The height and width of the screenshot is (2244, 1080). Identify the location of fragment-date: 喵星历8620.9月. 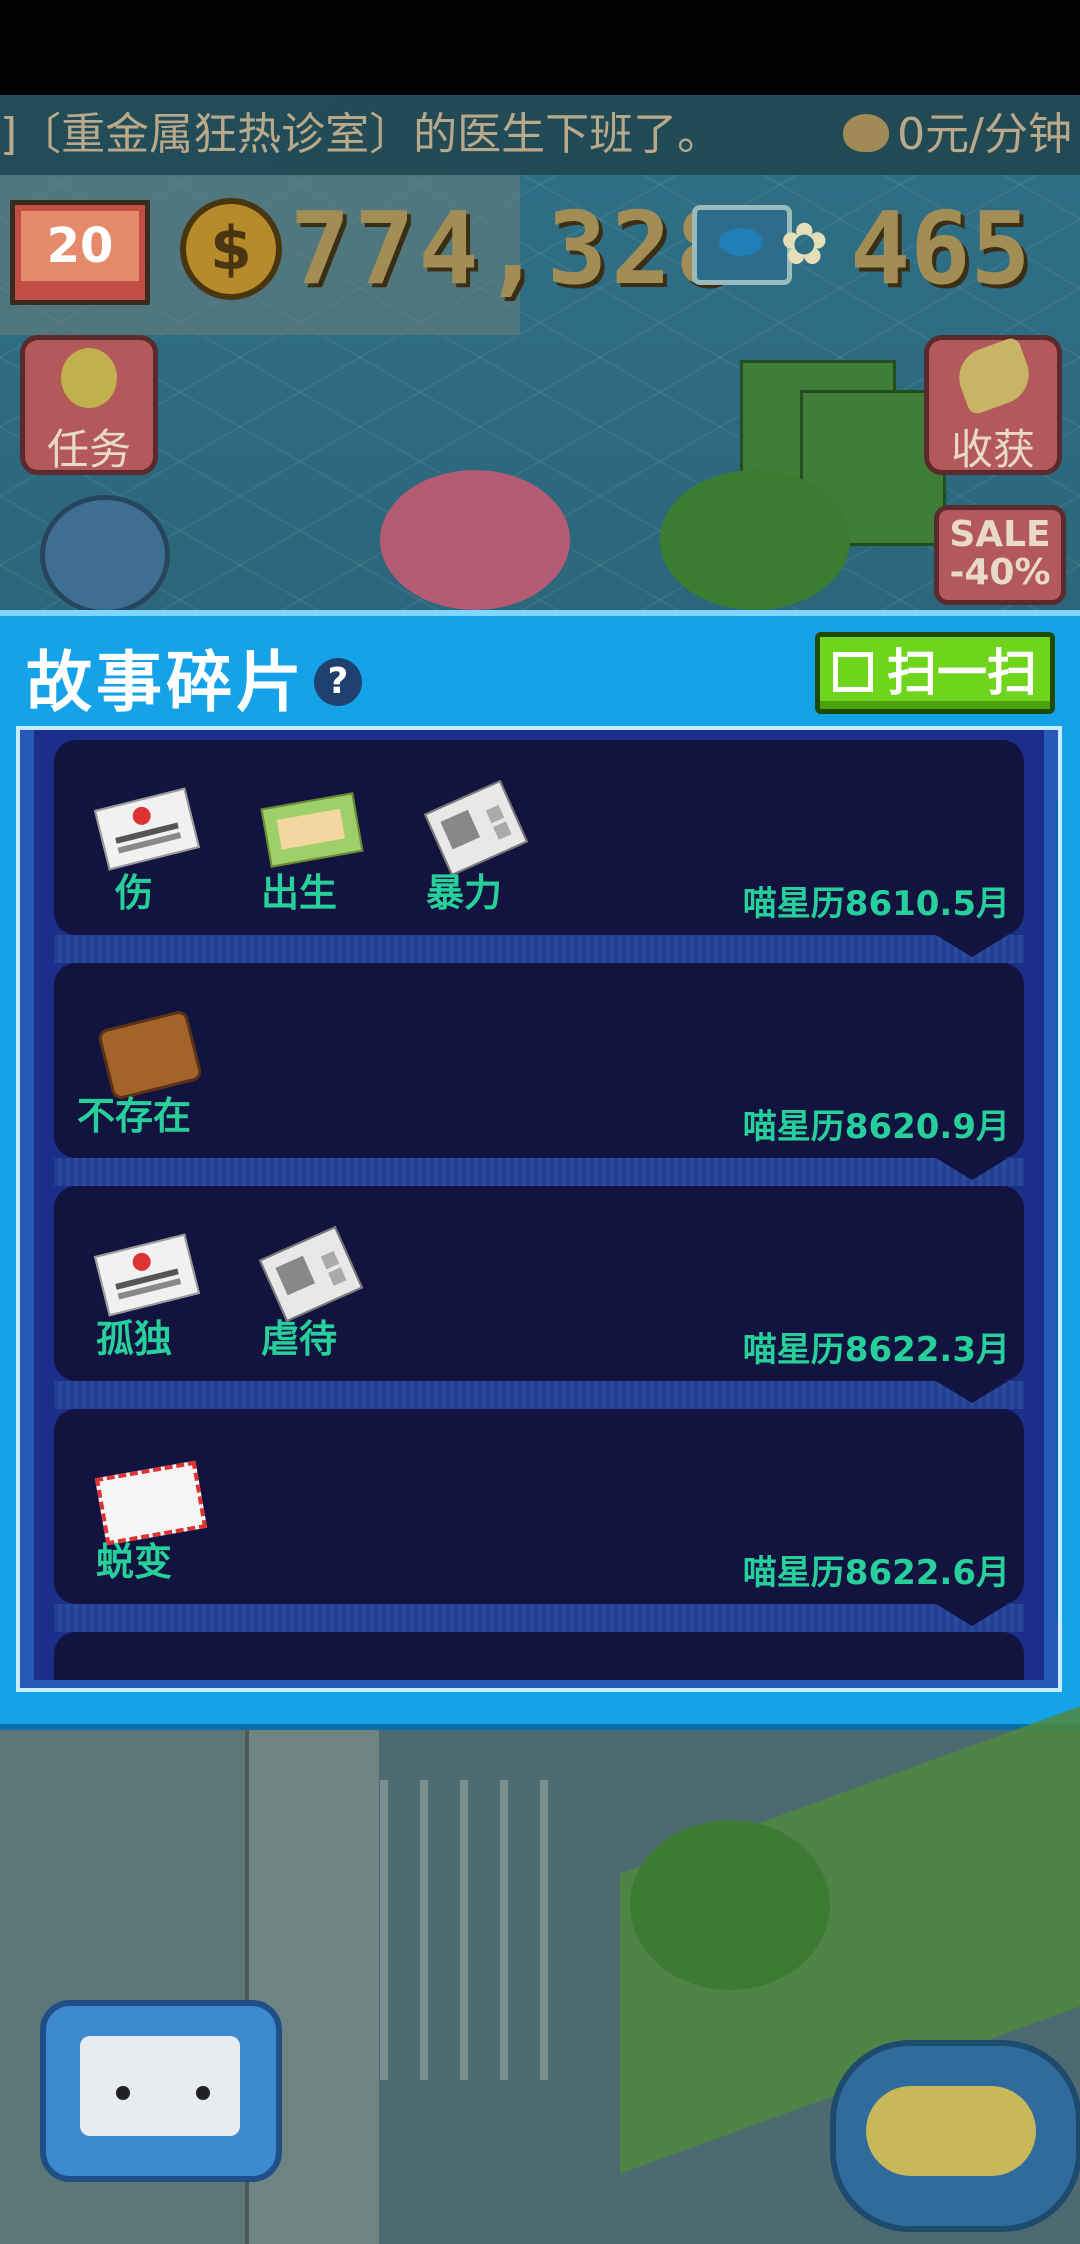
(876, 1127).